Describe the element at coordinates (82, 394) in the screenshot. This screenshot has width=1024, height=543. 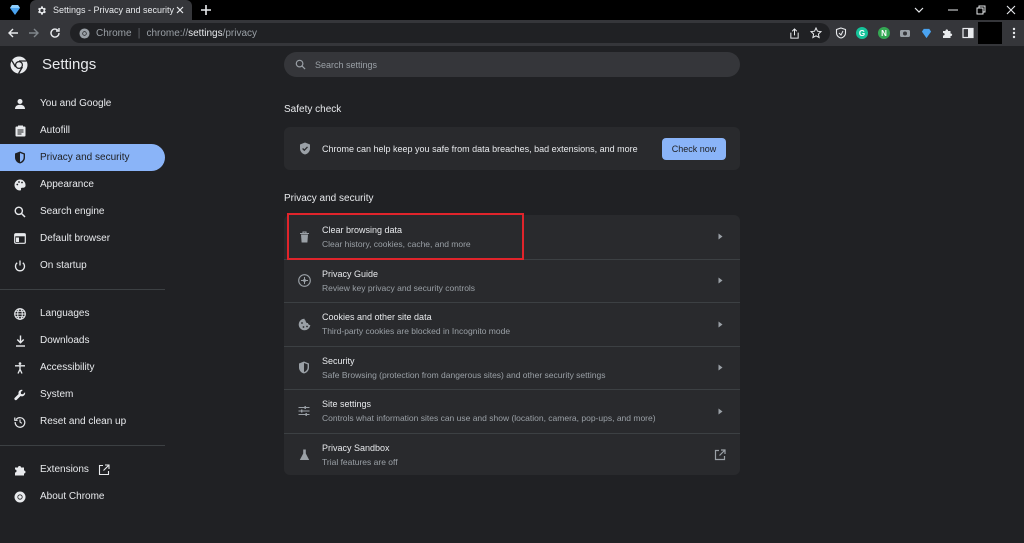
I see `sidebar-item-system: System` at that location.